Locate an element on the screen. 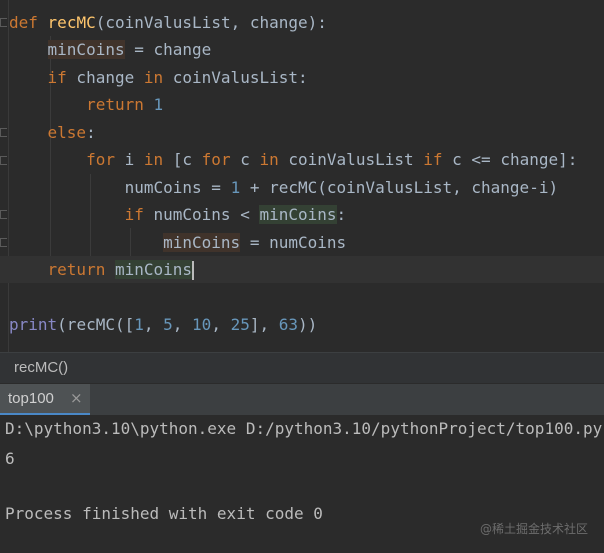 The image size is (604, 553). code-text: coinValusList is located at coordinates (351, 159).